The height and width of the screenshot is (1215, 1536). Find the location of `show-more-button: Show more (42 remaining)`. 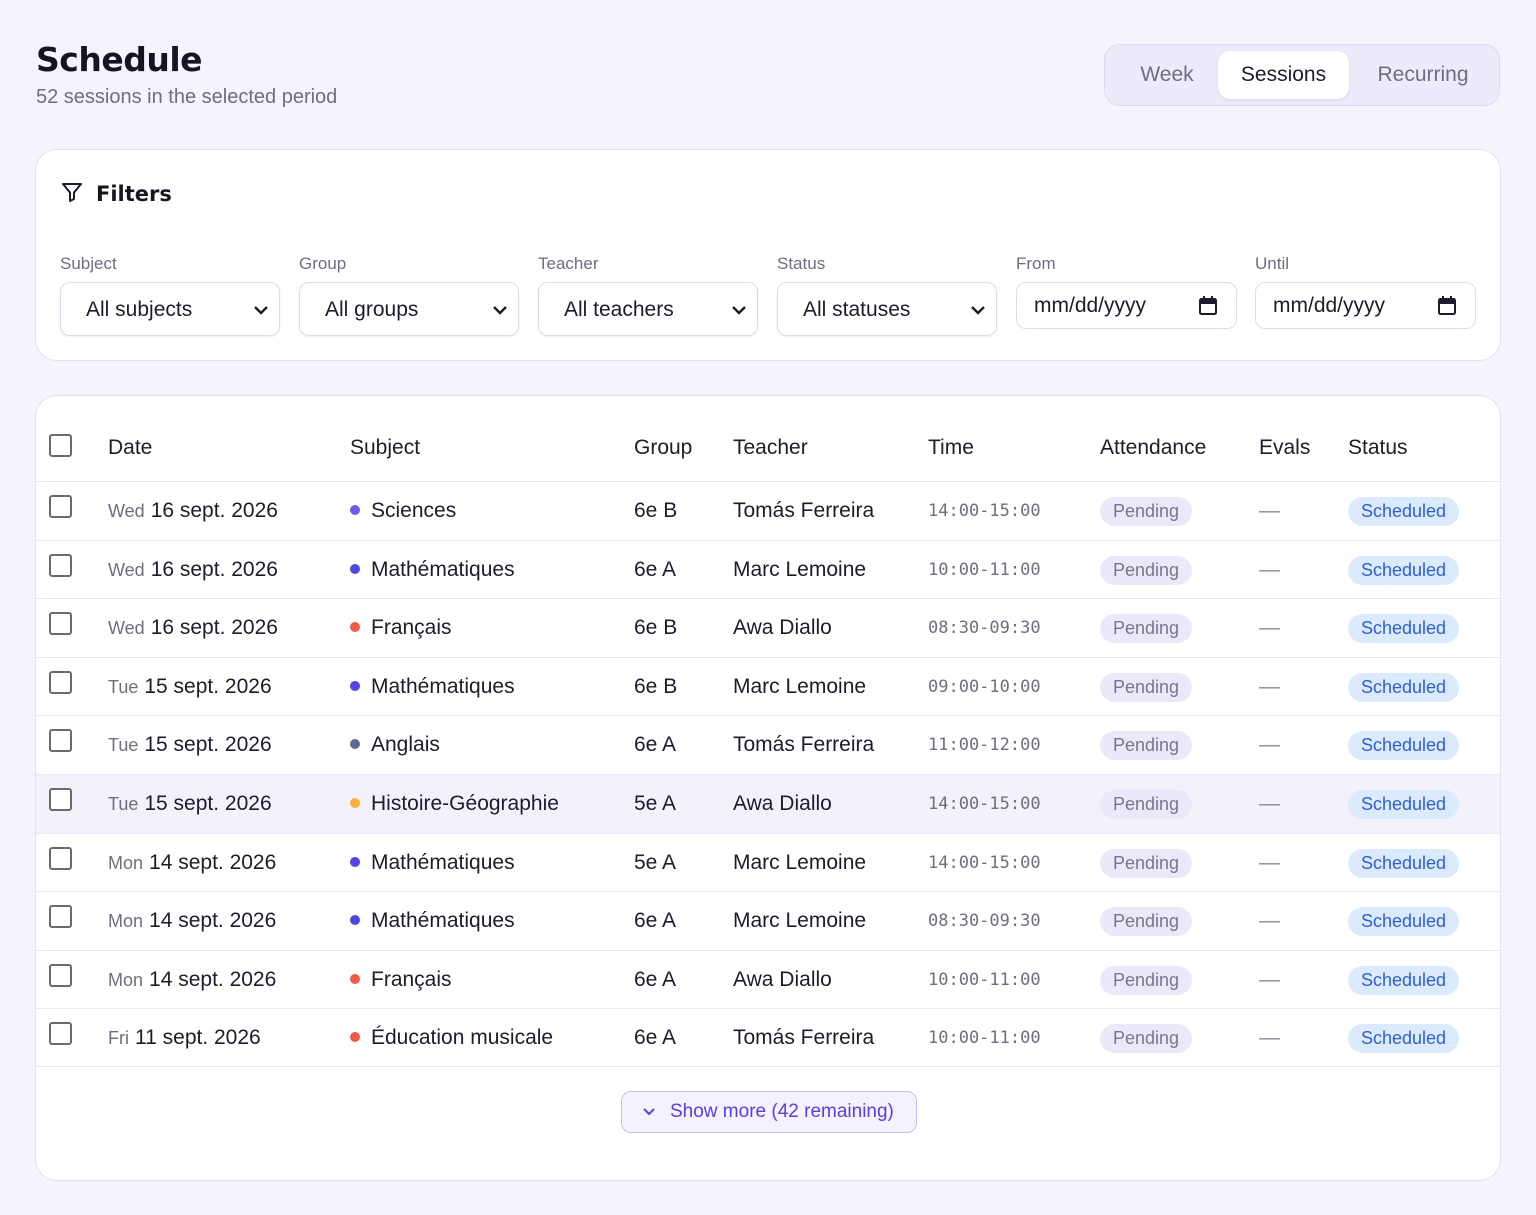

show-more-button: Show more (42 remaining) is located at coordinates (769, 1112).